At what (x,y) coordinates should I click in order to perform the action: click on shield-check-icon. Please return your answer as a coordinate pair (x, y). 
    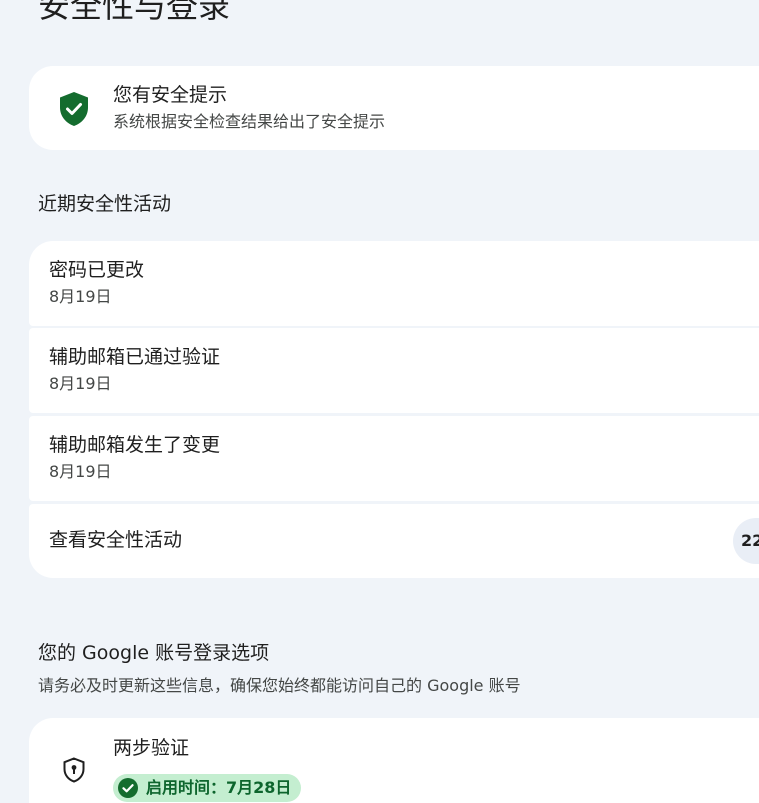
    Looking at the image, I should click on (74, 109).